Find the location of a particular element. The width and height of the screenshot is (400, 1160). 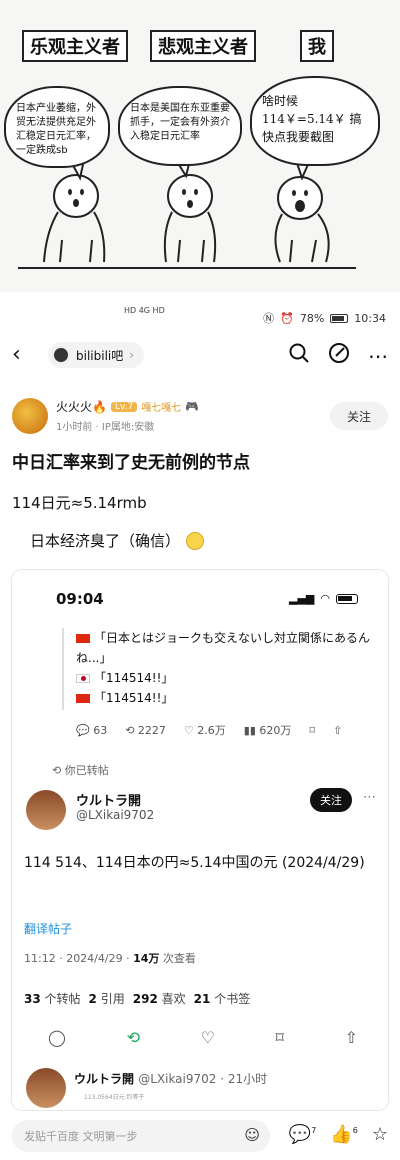

quoted-tweet-stats: 💬 63 ⟲ 2227 ♡ 2.6万 ▮▮ 620万 ⌑ ⇧ is located at coordinates (226, 730).